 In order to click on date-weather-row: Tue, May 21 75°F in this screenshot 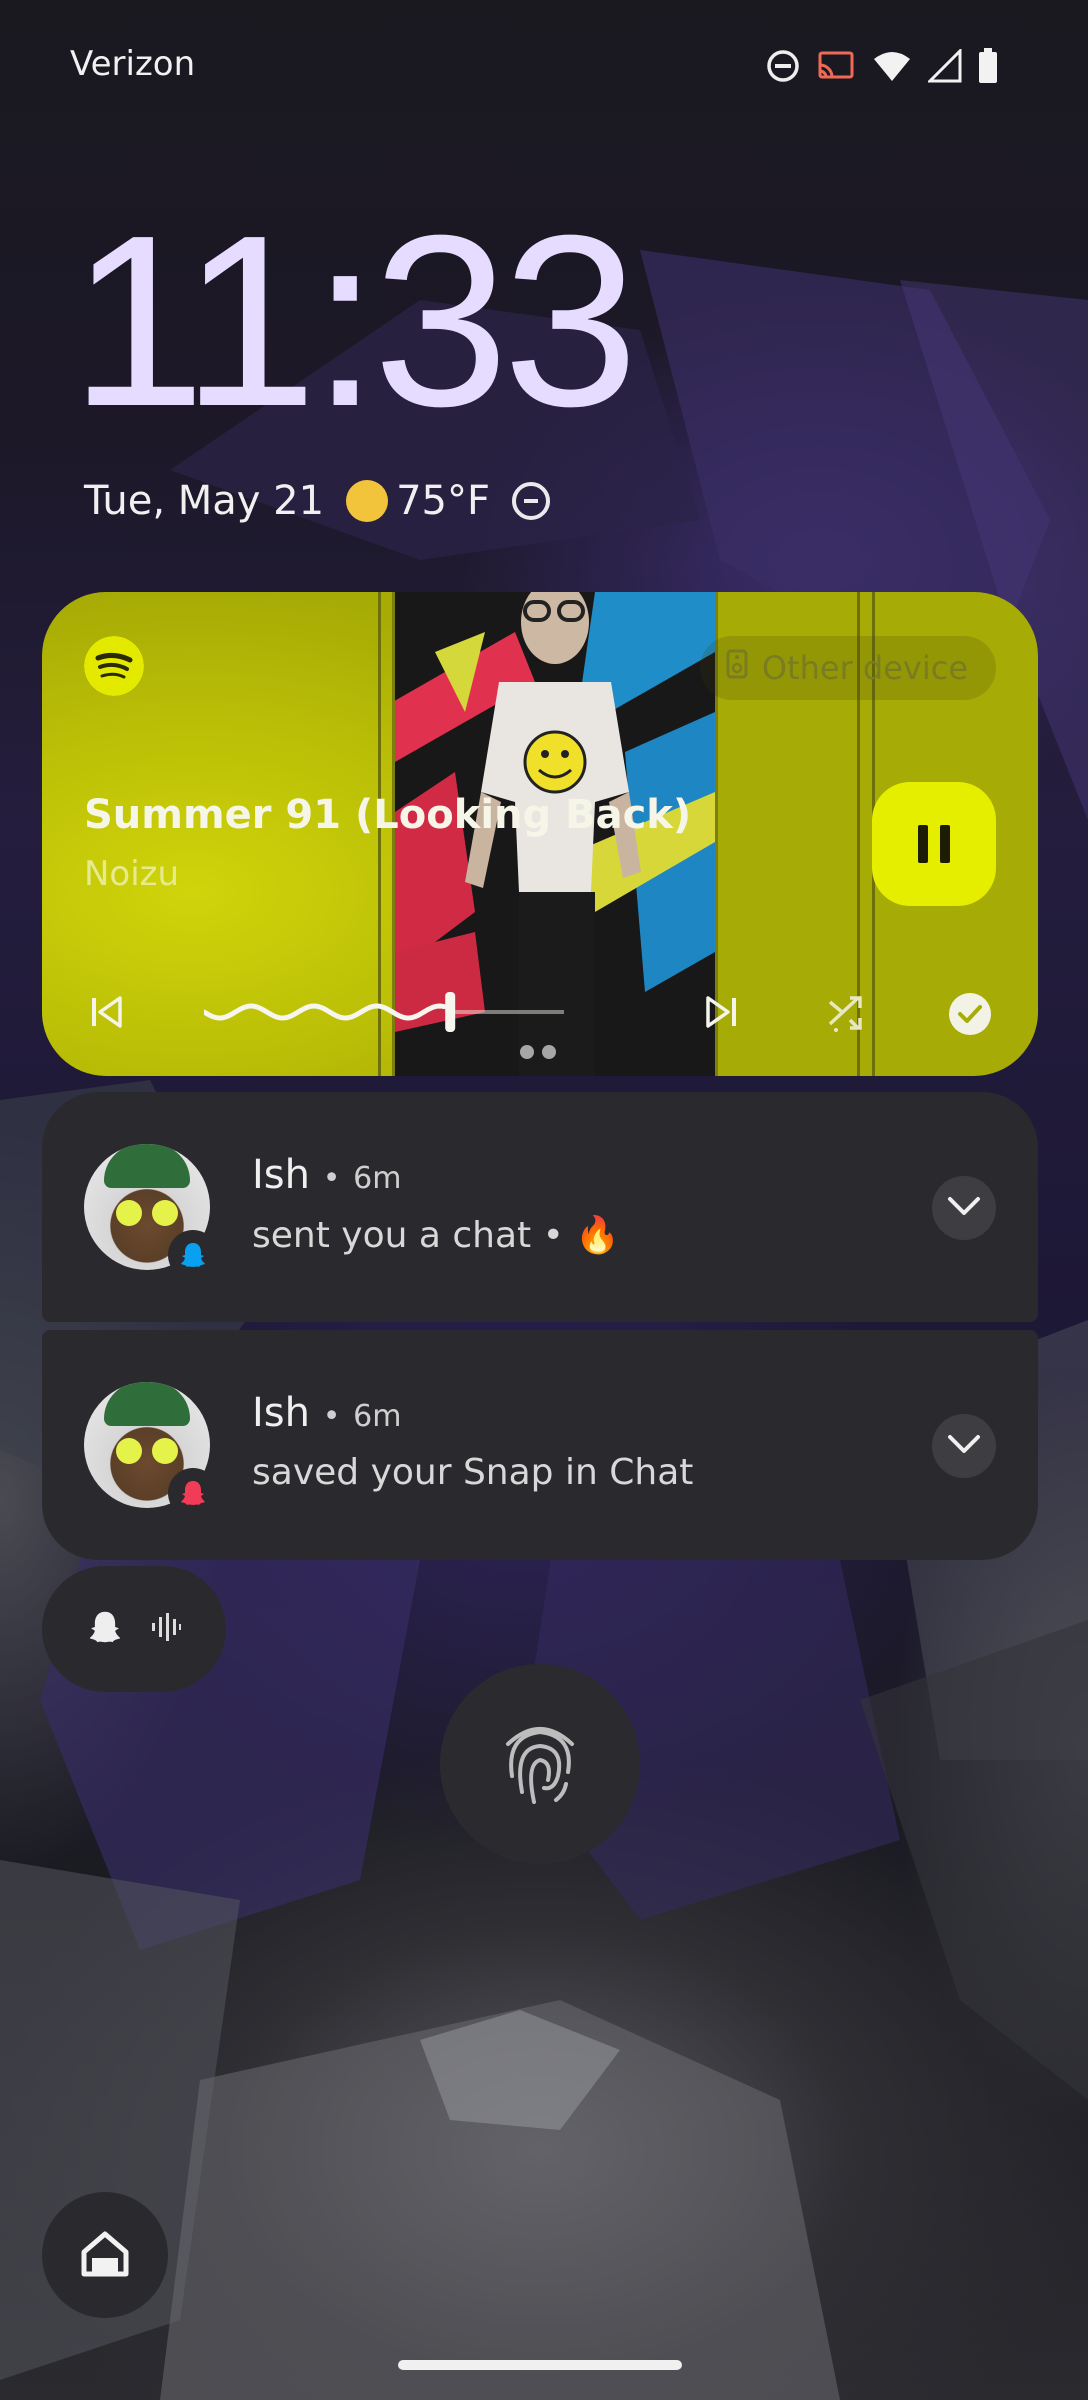, I will do `click(317, 501)`.